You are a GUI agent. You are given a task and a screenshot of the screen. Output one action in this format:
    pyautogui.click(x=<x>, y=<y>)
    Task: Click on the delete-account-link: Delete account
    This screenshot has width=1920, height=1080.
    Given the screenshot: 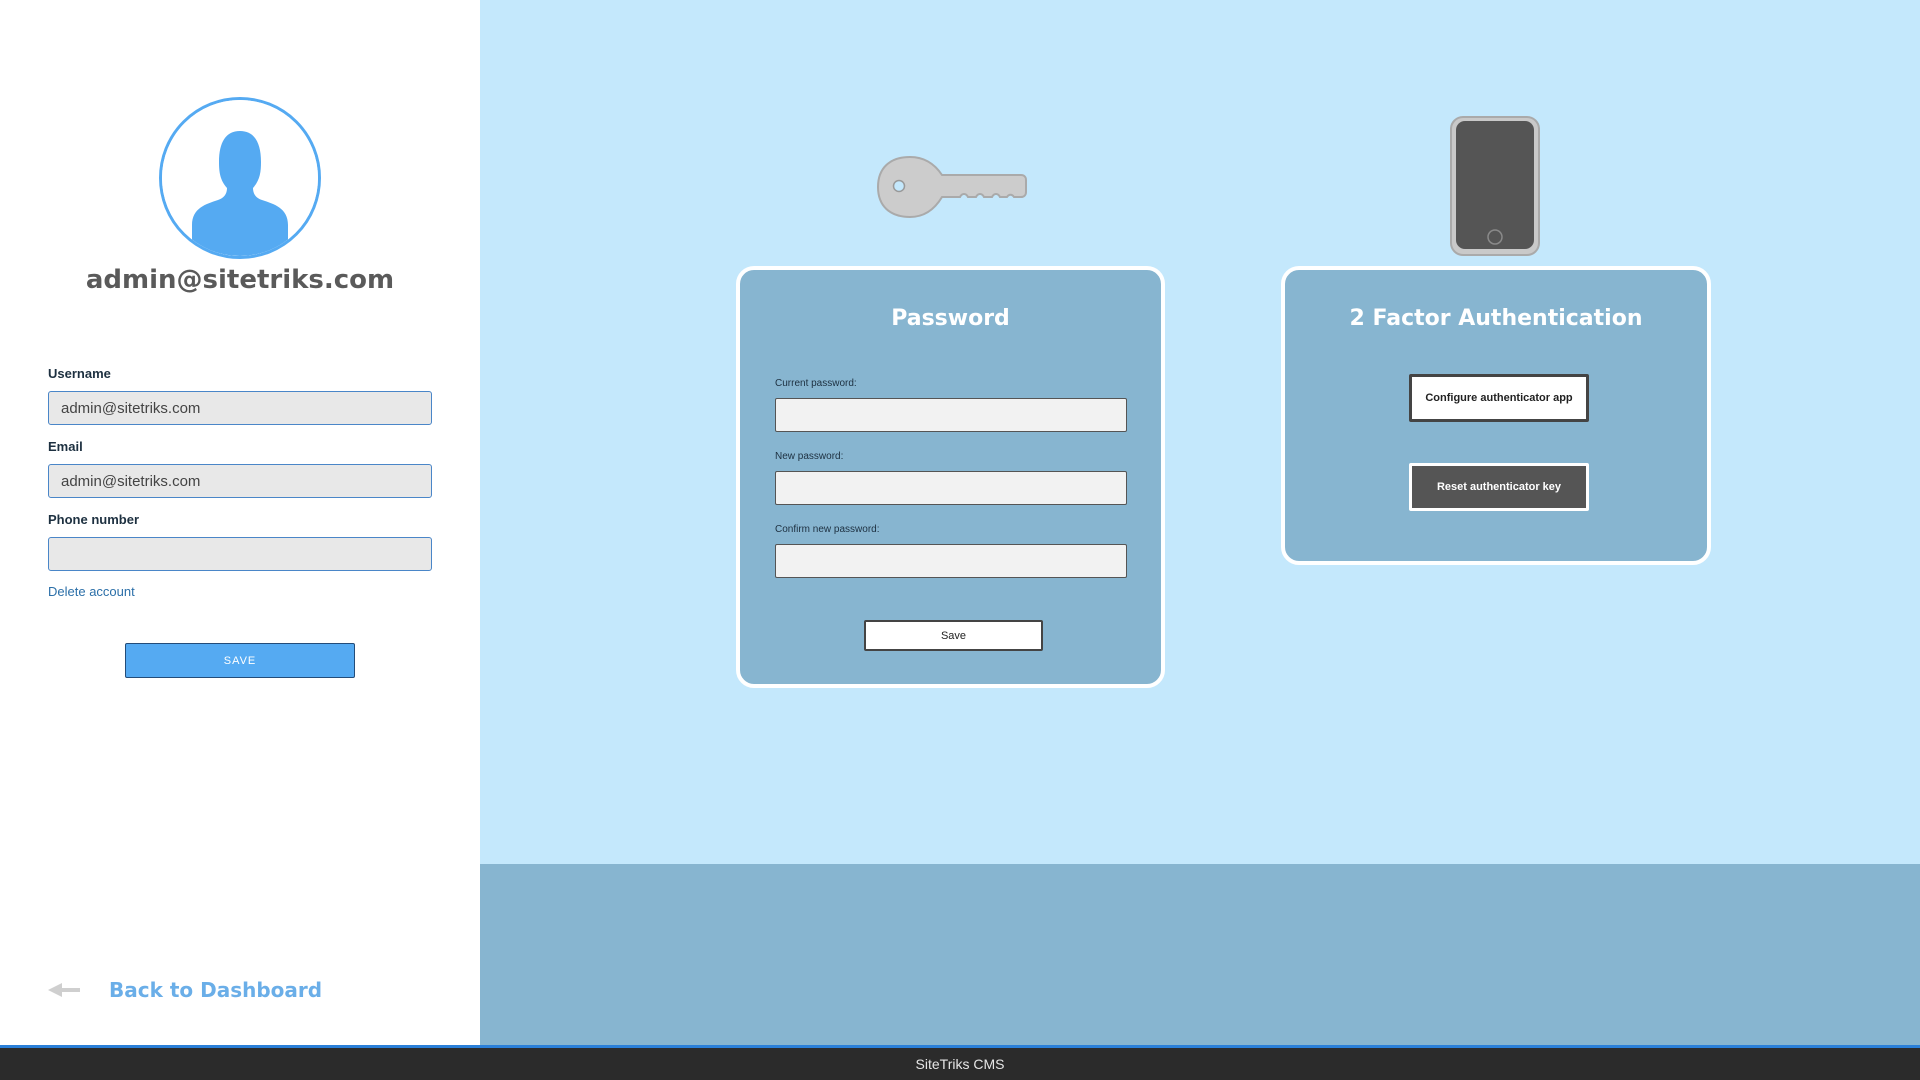 What is the action you would take?
    pyautogui.click(x=91, y=591)
    